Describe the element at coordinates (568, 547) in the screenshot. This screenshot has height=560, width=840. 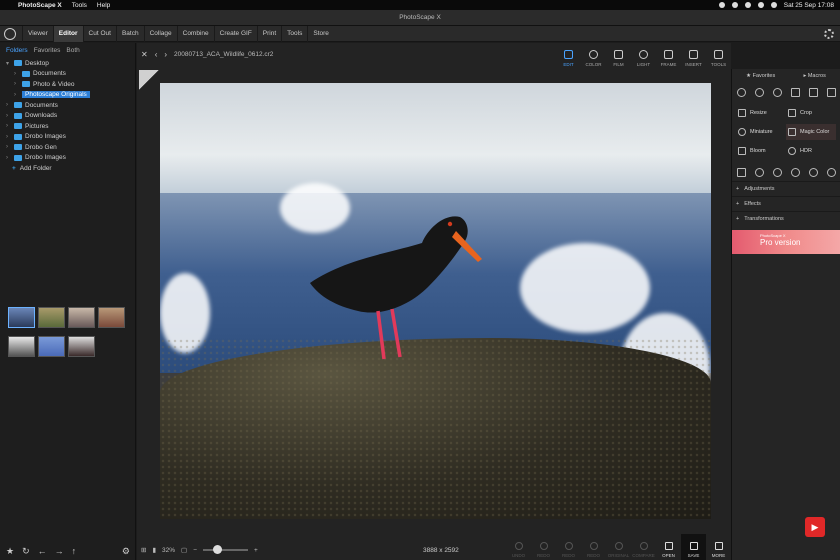
I see `redo-button: REDO` at that location.